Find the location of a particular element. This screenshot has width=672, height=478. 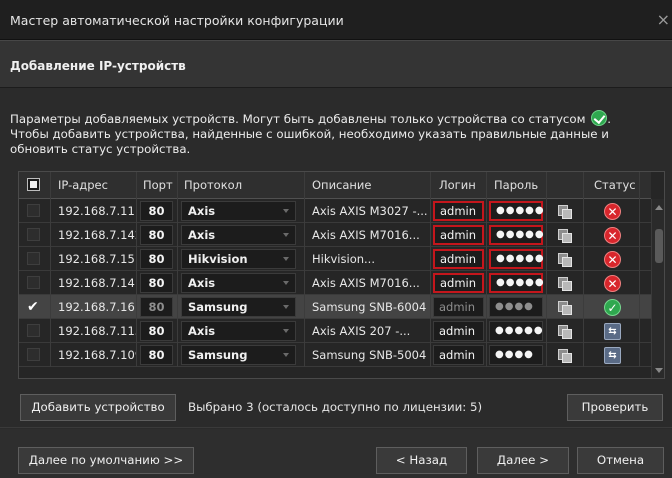

select-all-cell is located at coordinates (35, 185).